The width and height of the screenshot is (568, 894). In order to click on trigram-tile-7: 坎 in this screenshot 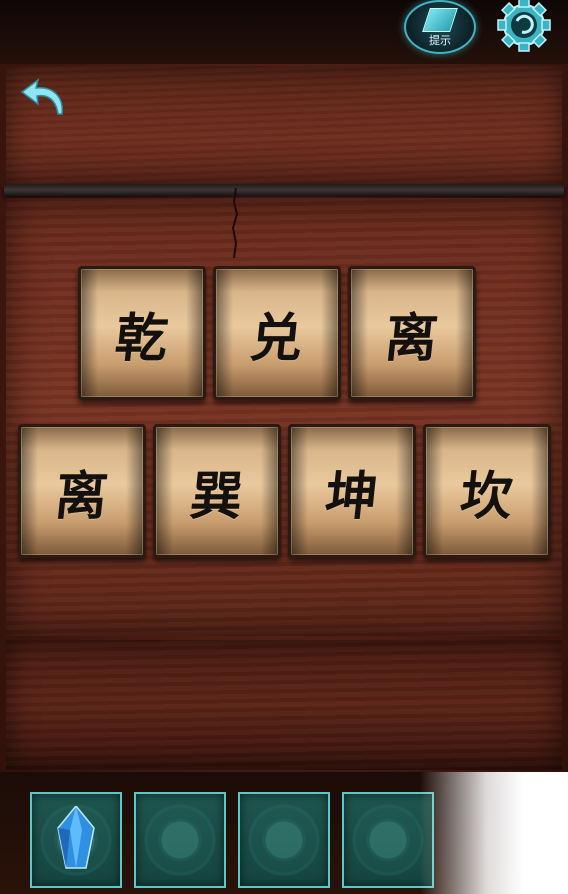, I will do `click(487, 491)`.